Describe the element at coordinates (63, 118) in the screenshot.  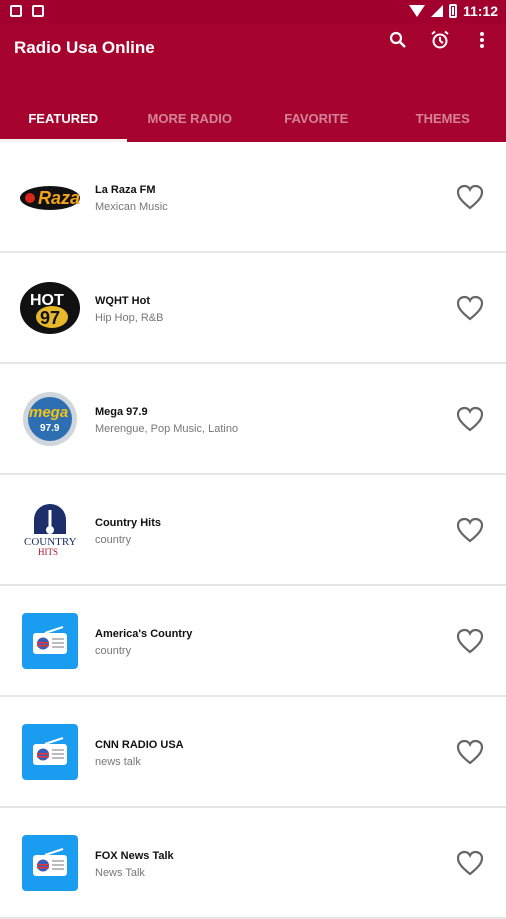
I see `tab-featured: FEATURED` at that location.